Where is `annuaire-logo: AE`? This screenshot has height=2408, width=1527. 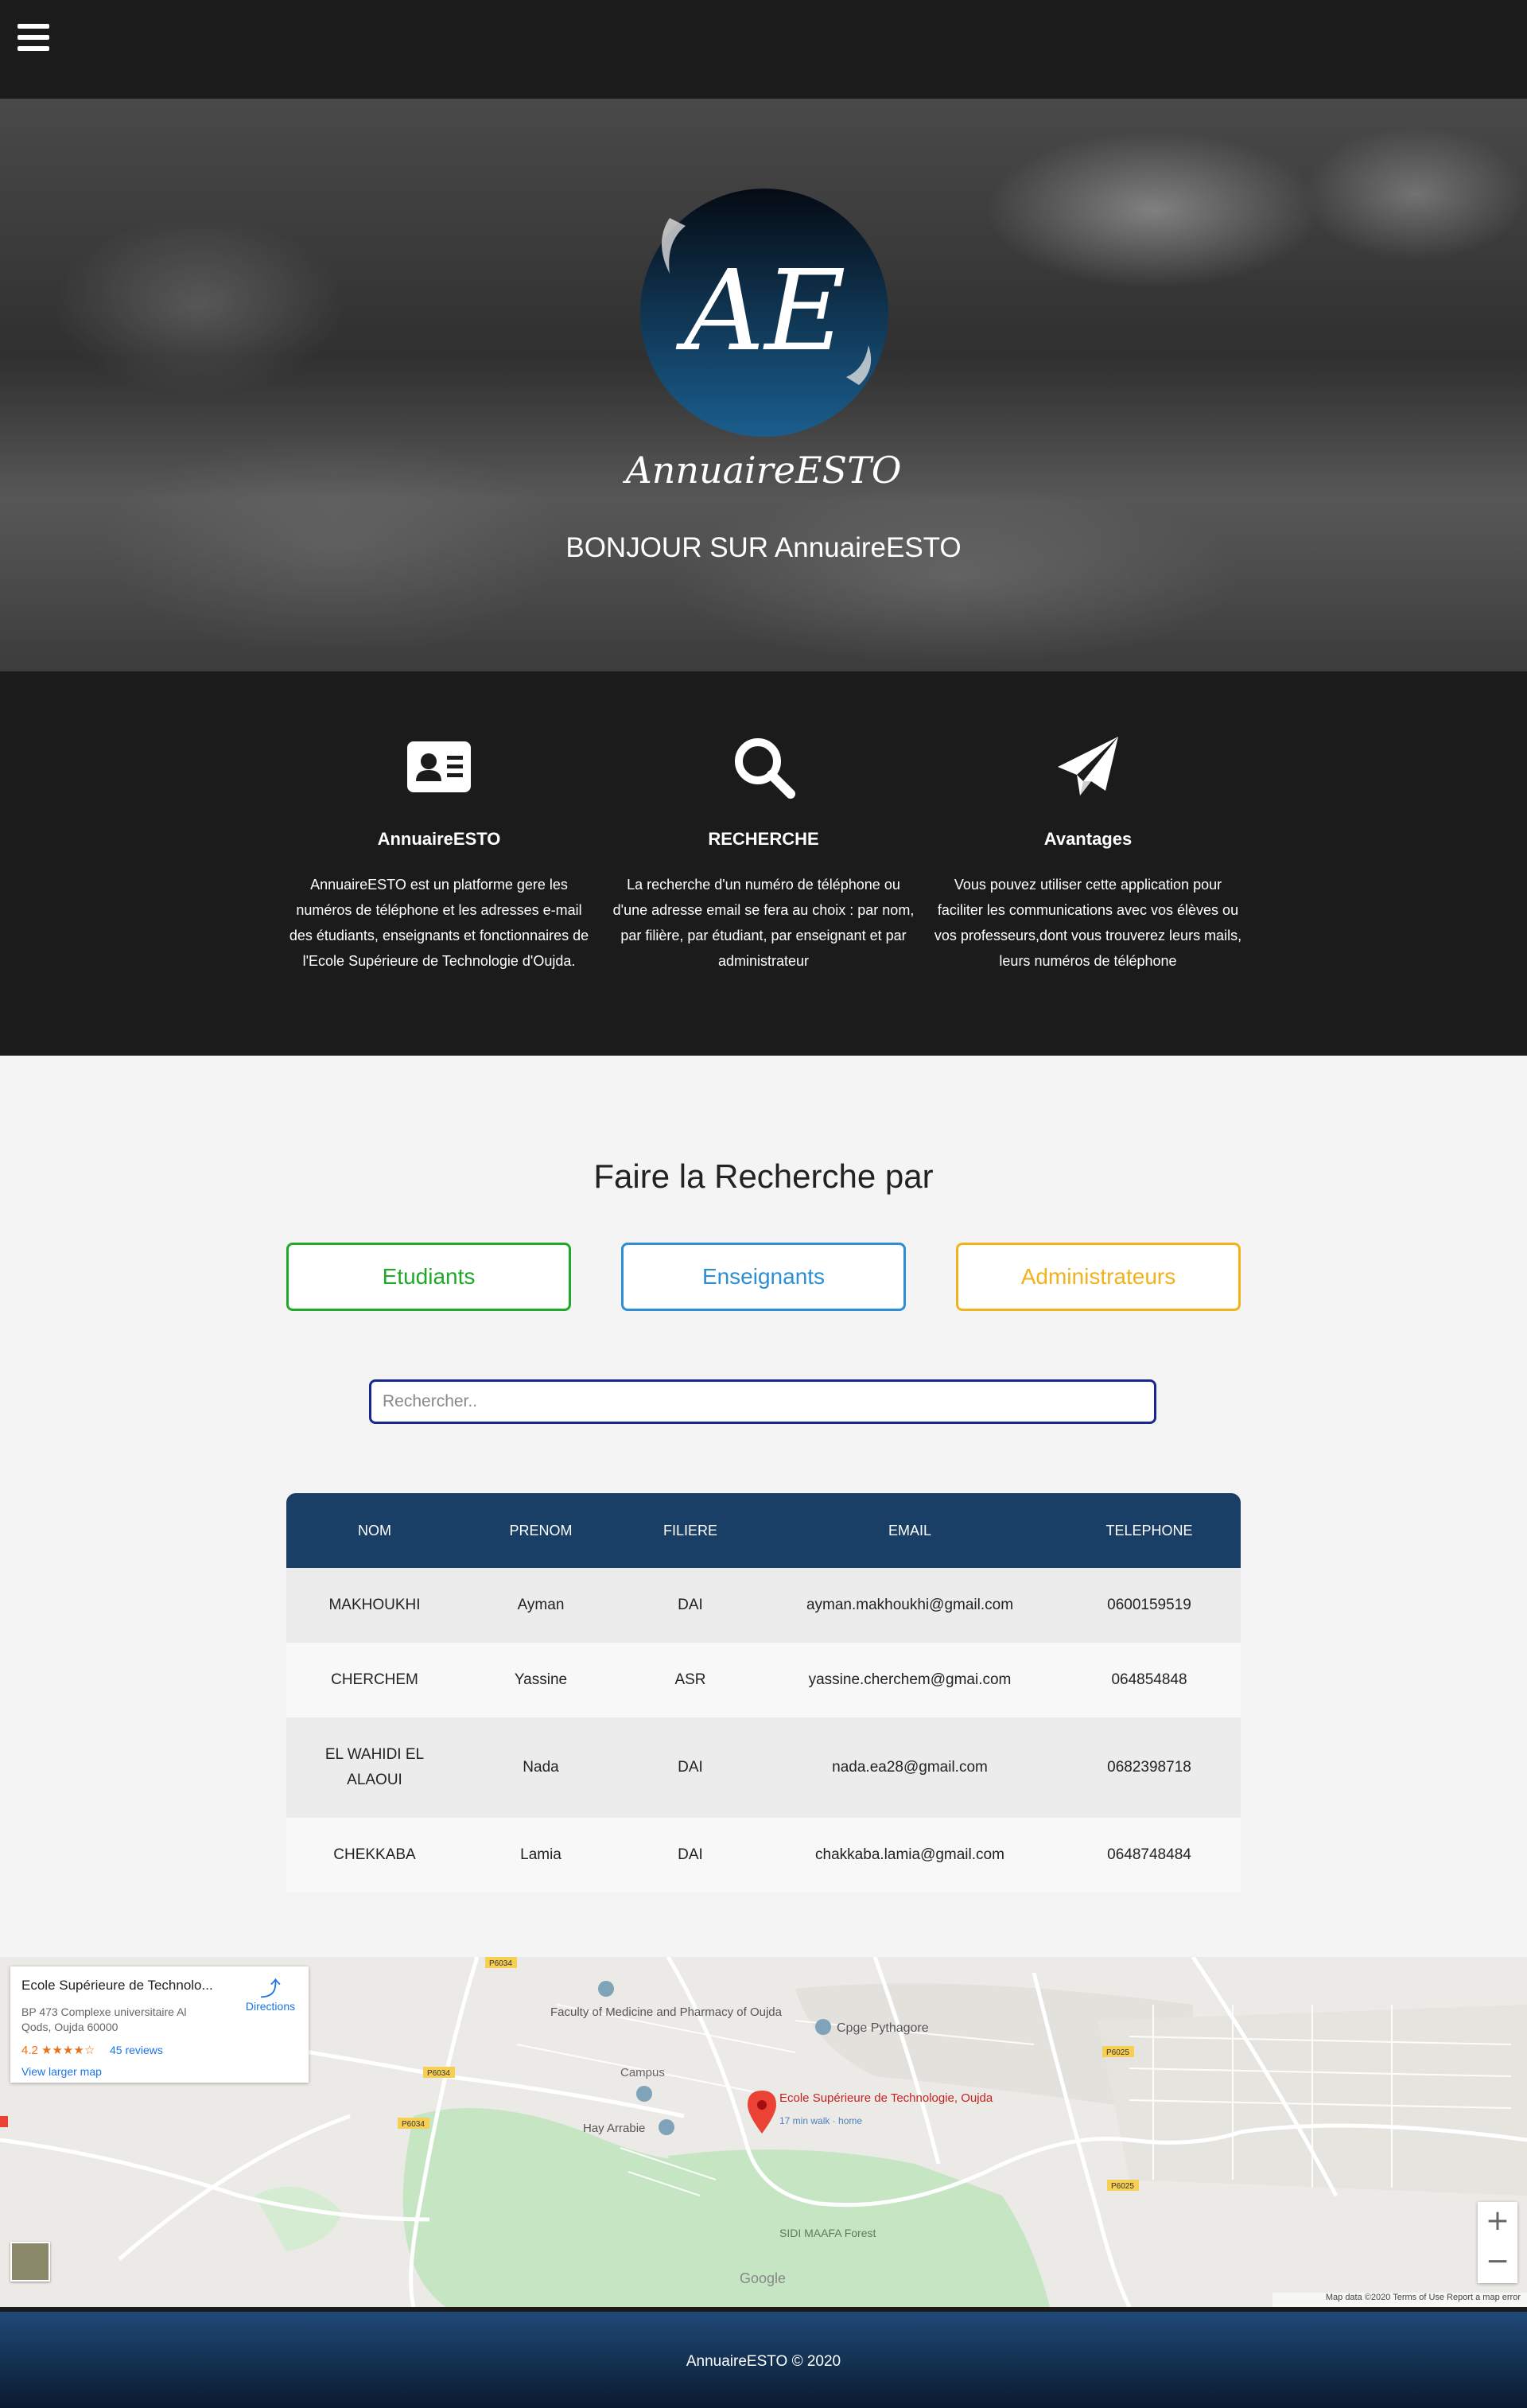
annuaire-logo: AE is located at coordinates (764, 313).